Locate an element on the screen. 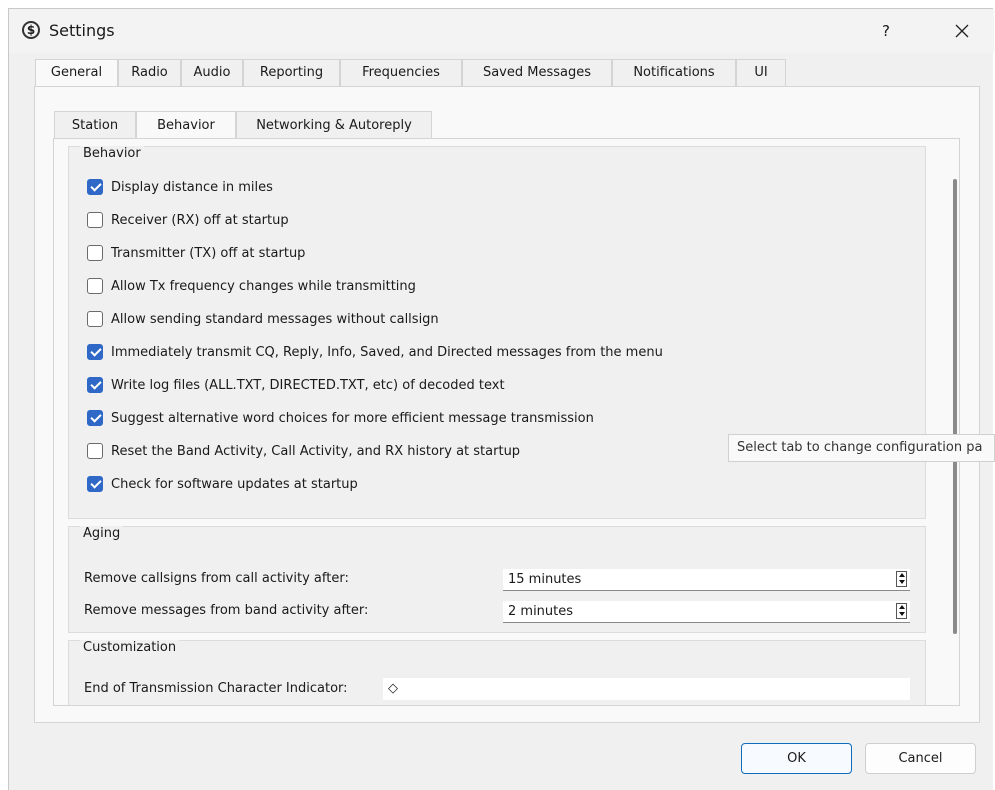  tab-audio: Audio is located at coordinates (212, 72).